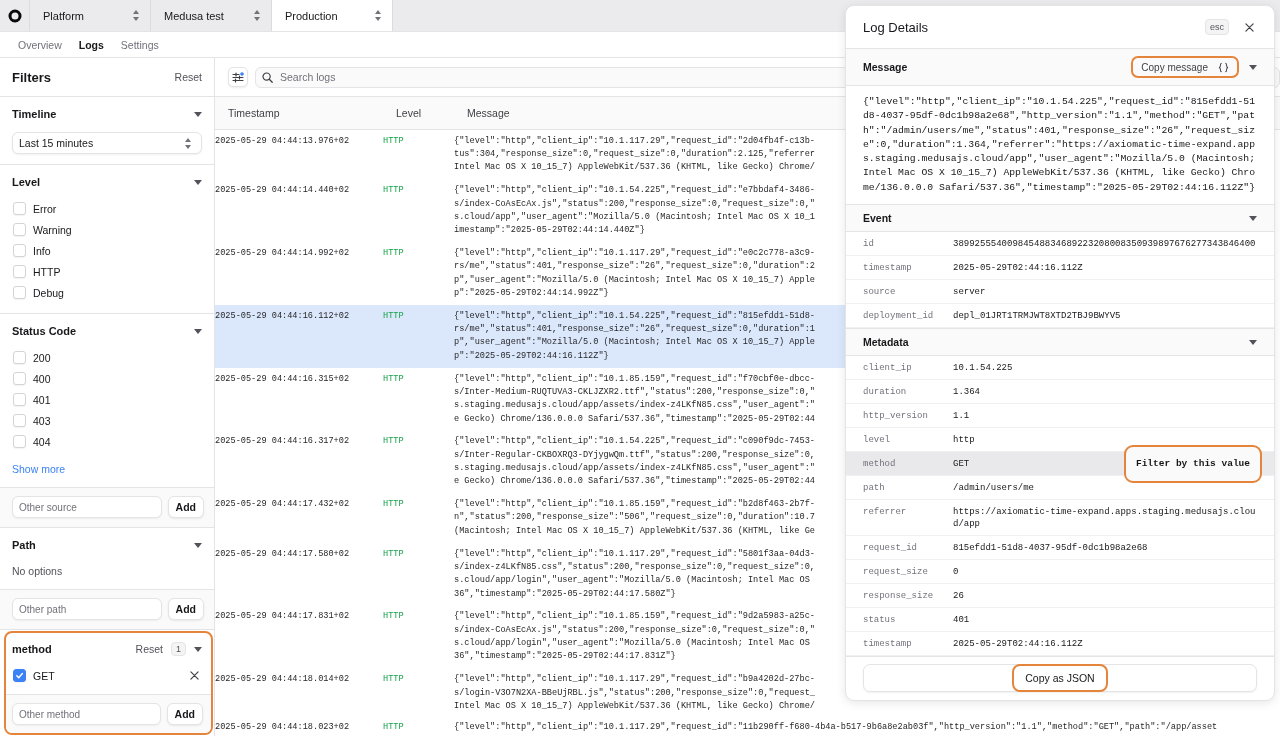 This screenshot has width=1280, height=736. Describe the element at coordinates (898, 595) in the screenshot. I see `field-key: response_size` at that location.